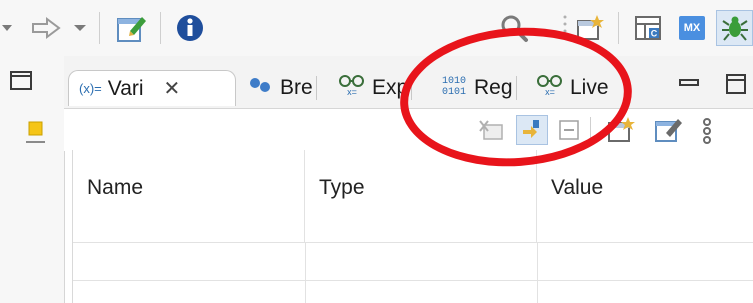  I want to click on variables-icon: (x)=, so click(90, 88).